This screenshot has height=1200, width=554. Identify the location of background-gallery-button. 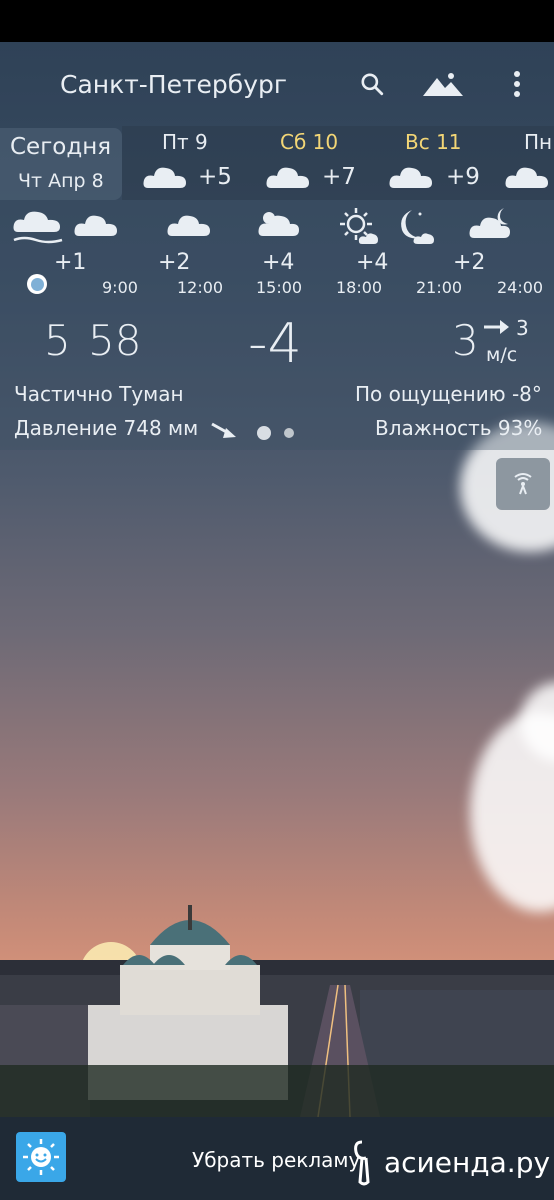
(443, 84).